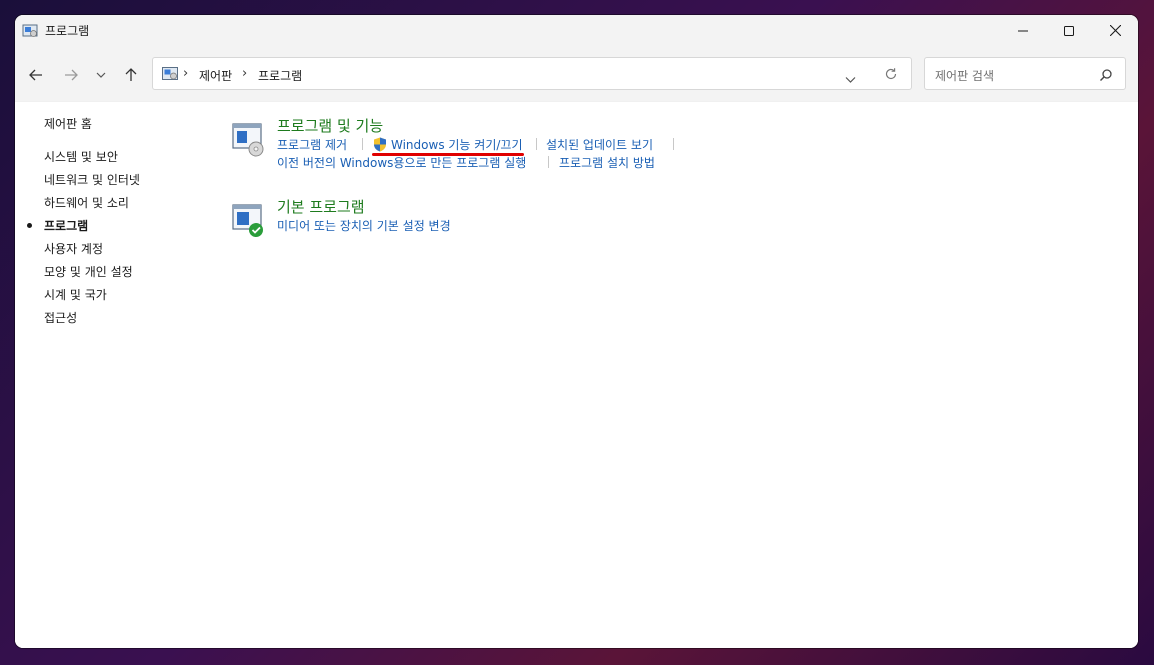 The width and height of the screenshot is (1154, 665). What do you see at coordinates (280, 75) in the screenshot?
I see `breadcrumb-item: 프로그램` at bounding box center [280, 75].